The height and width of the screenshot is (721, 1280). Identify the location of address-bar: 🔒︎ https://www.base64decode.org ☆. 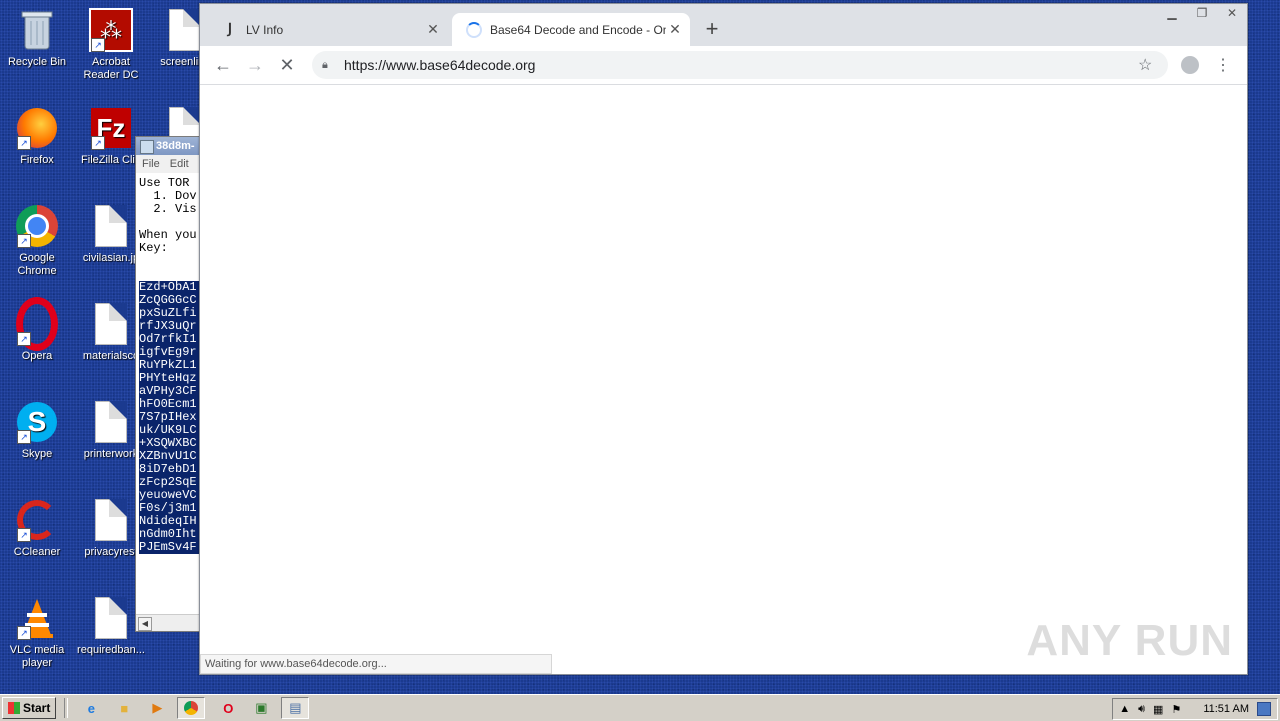
(740, 65).